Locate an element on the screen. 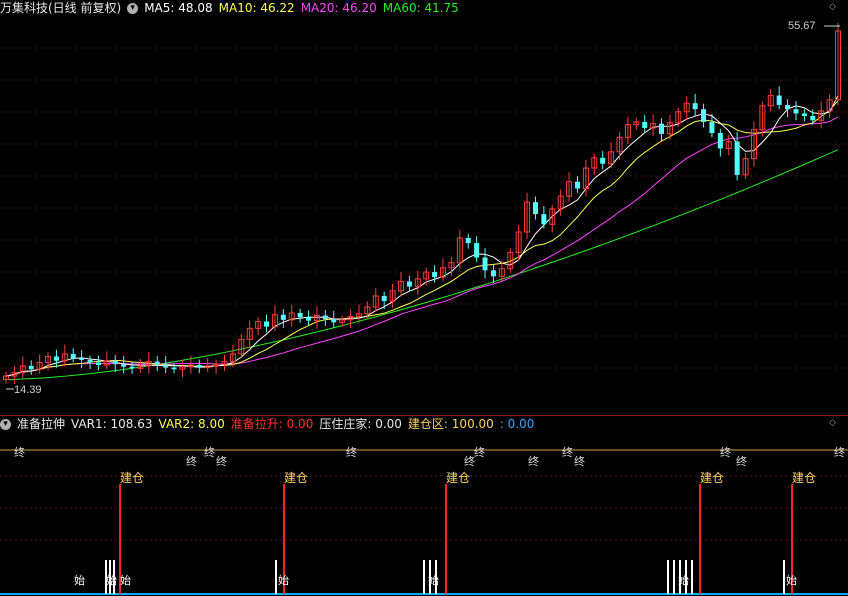  stock-title: 万集科技(日线 前复权) is located at coordinates (60, 8).